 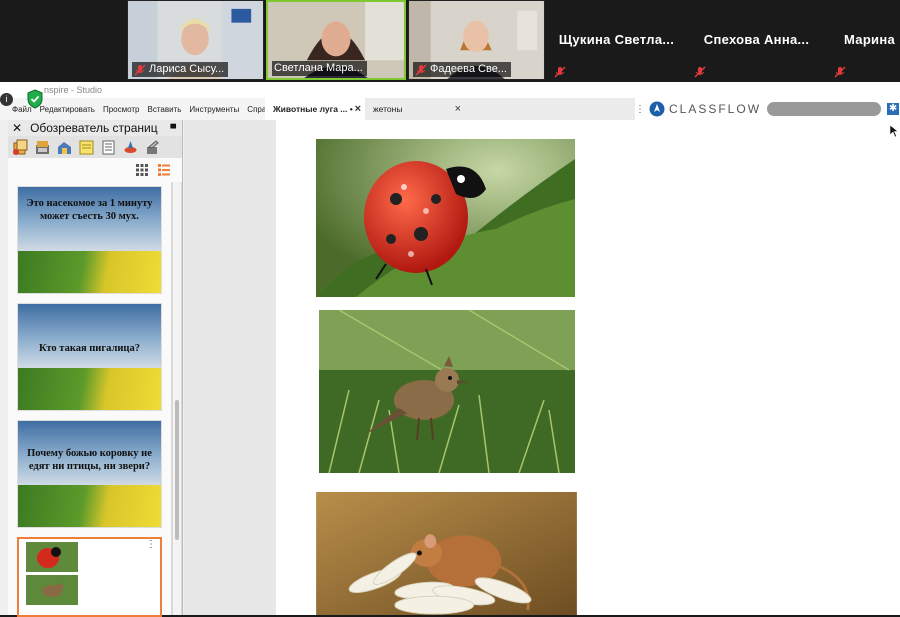 What do you see at coordinates (446, 553) in the screenshot?
I see `harvest-mouse-photo` at bounding box center [446, 553].